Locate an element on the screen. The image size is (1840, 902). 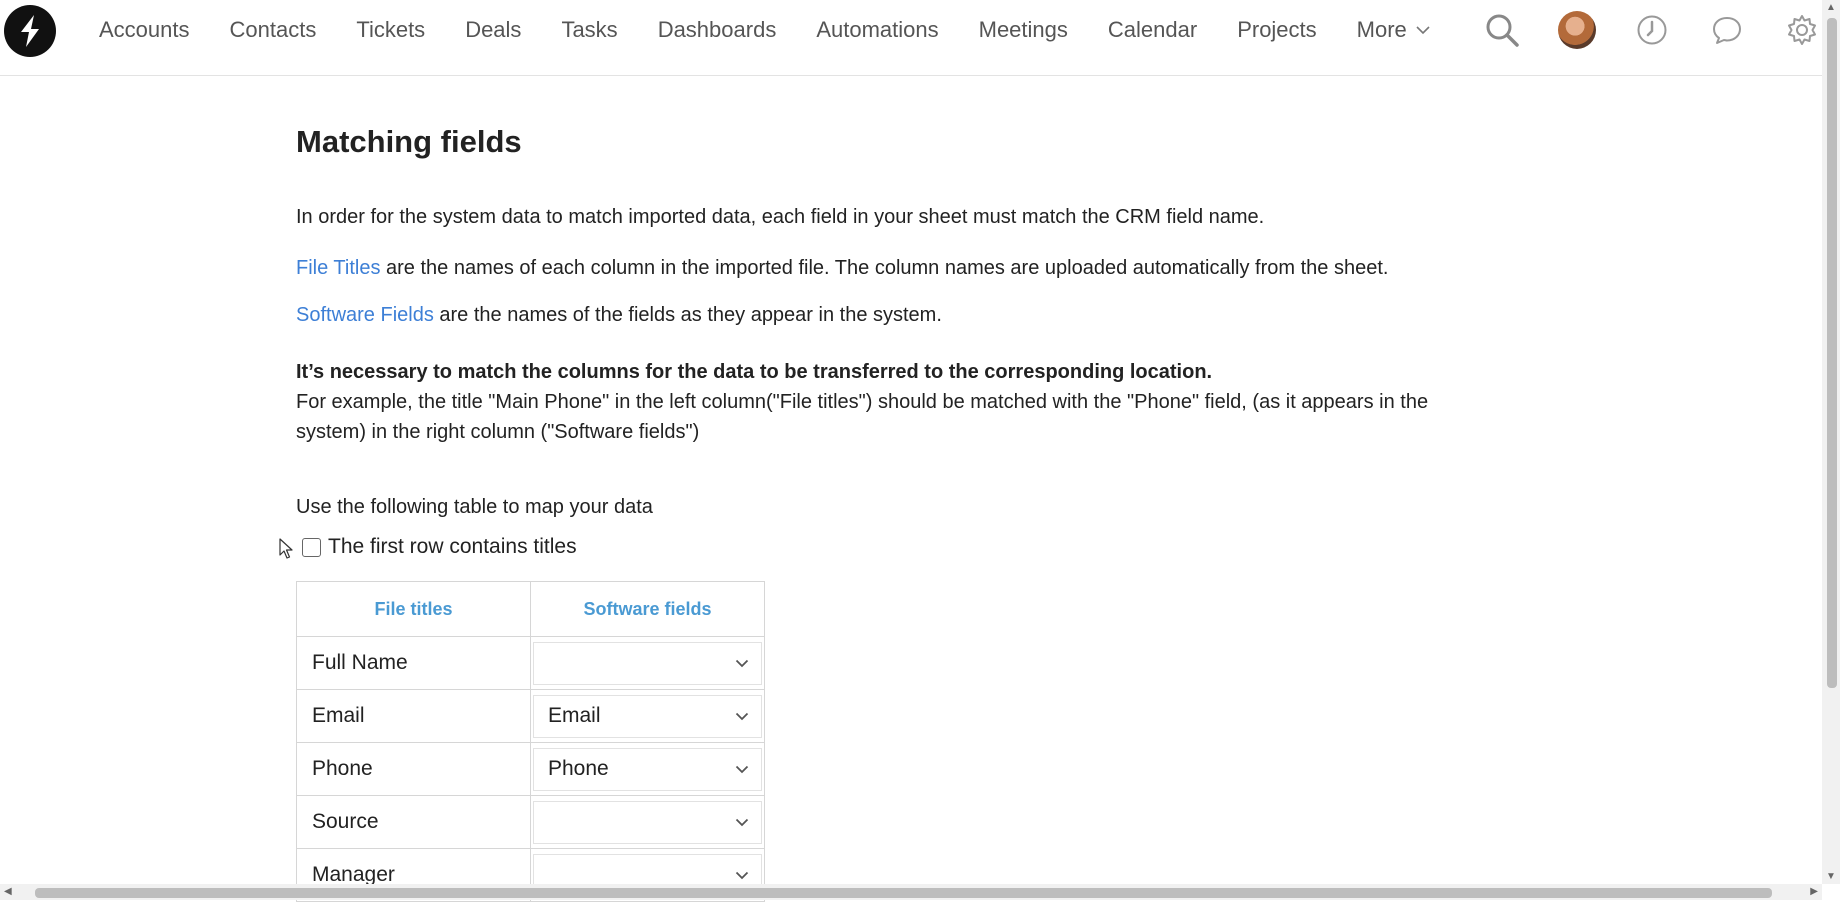
select-value: Email is located at coordinates (574, 715).